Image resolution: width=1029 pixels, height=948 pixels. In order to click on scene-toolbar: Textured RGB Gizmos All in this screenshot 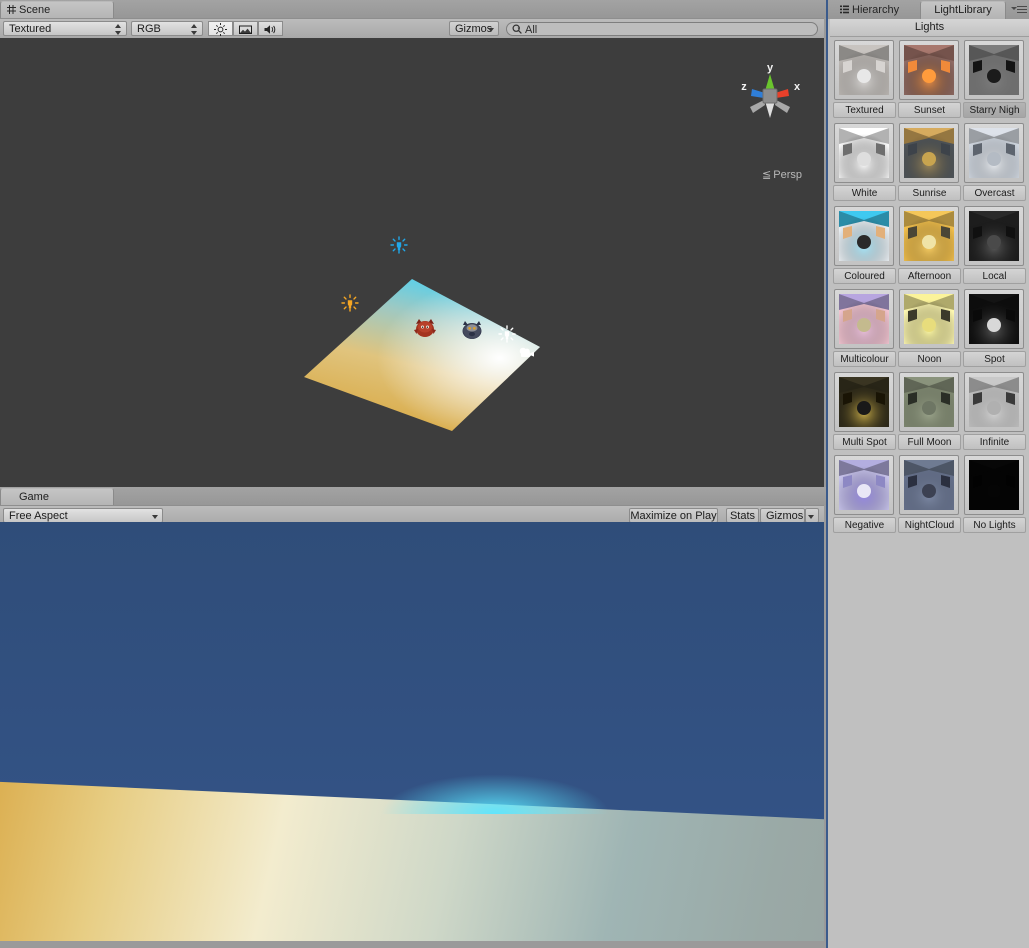, I will do `click(412, 28)`.